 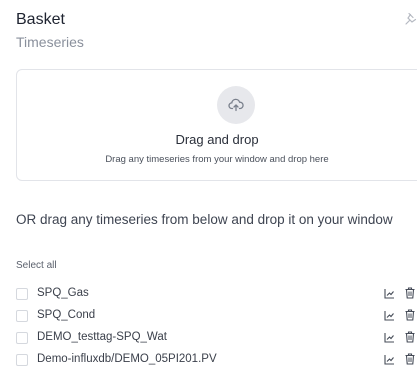 I want to click on panel-subtitle: Timeseries, so click(x=50, y=42).